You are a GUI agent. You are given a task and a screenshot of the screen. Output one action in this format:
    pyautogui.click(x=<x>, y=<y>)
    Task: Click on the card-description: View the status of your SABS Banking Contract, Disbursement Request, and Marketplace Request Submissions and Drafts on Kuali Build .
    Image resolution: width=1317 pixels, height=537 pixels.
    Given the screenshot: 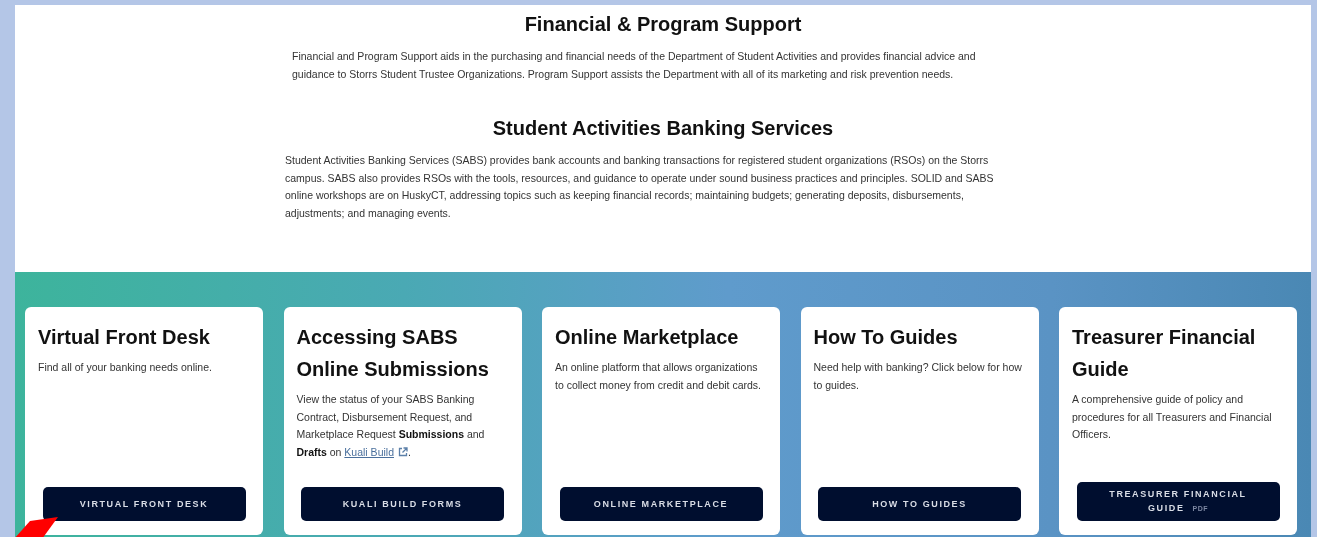 What is the action you would take?
    pyautogui.click(x=391, y=426)
    